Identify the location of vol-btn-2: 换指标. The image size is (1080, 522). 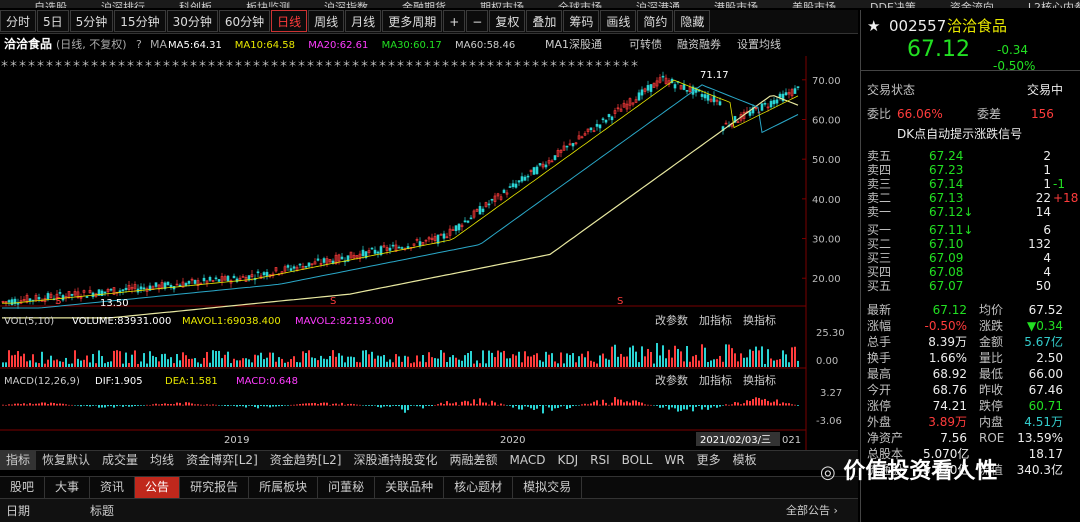
(759, 320).